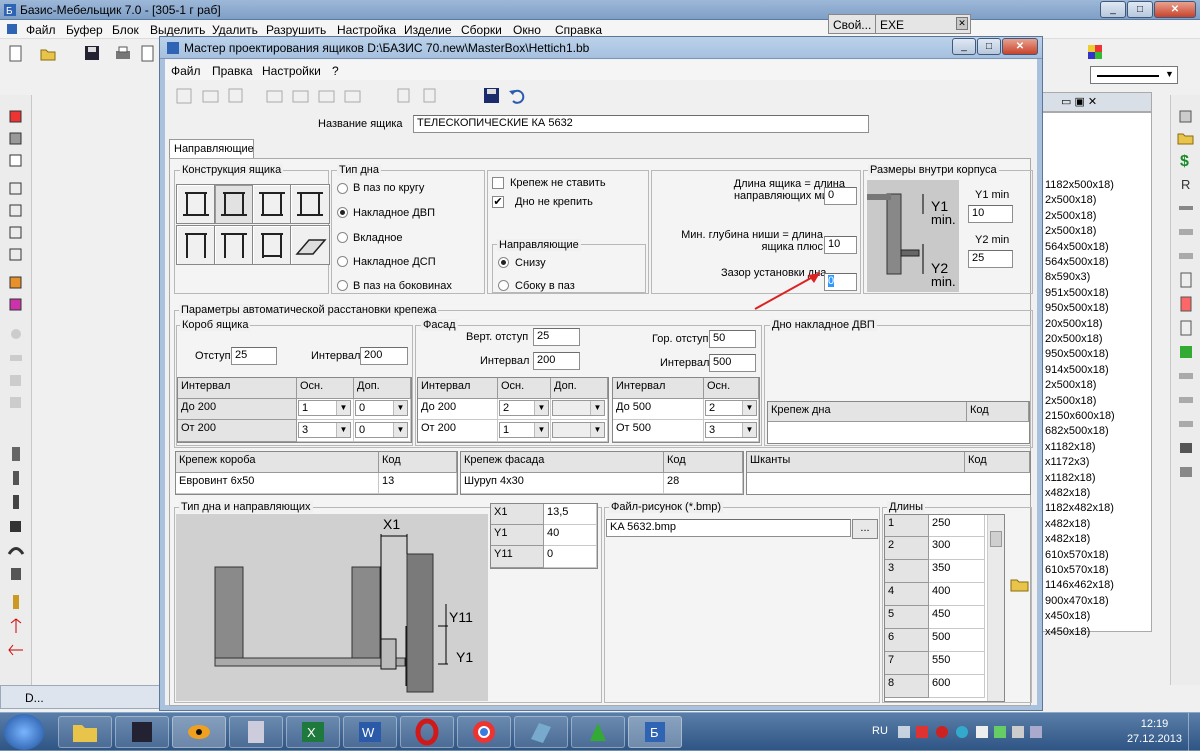 The image size is (1200, 751). I want to click on menu-assemblies: Сборки, so click(481, 30).